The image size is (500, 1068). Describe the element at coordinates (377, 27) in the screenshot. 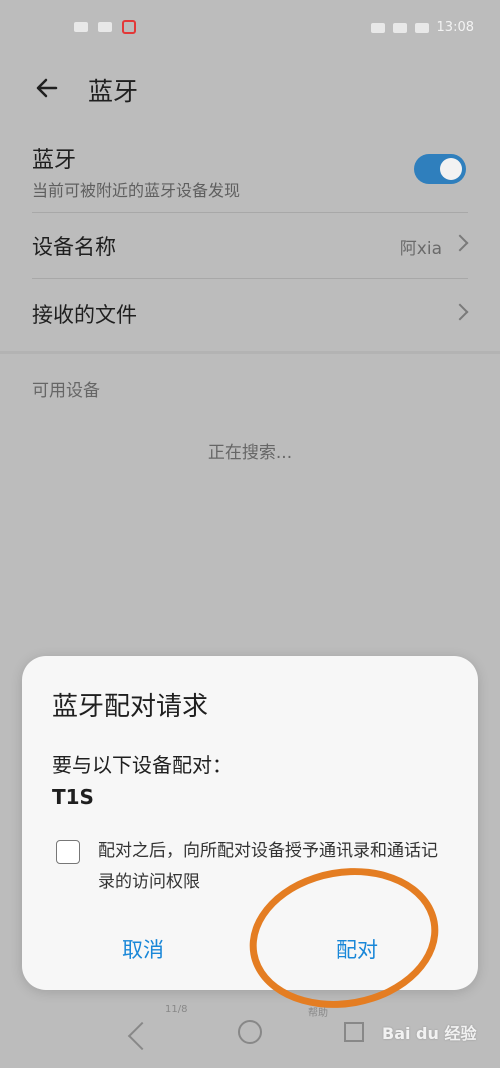

I see `eye-icon` at that location.